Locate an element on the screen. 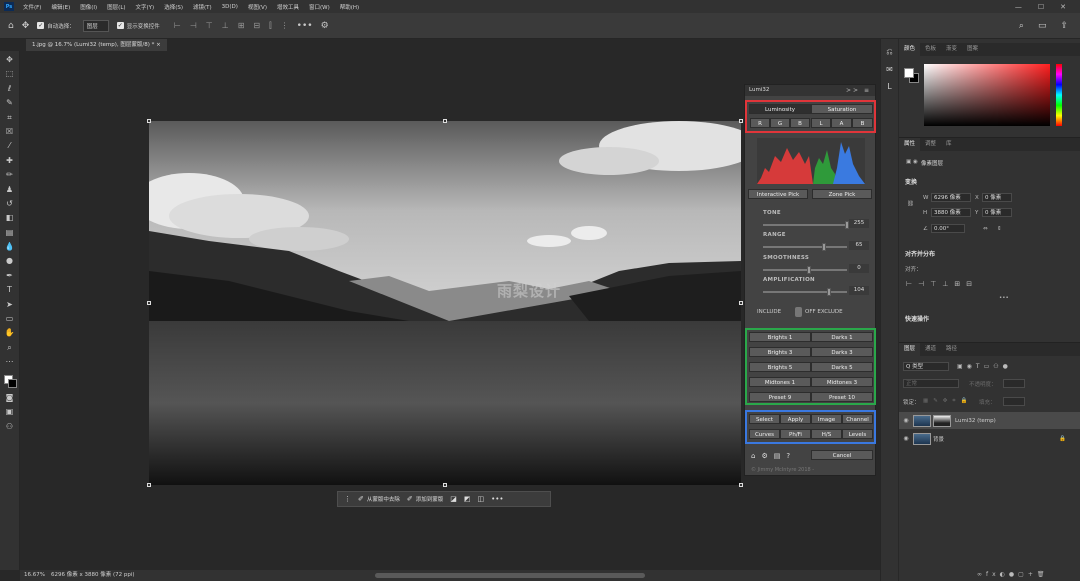 This screenshot has height=581, width=1080. workspace-icon: ▭ is located at coordinates (1042, 26).